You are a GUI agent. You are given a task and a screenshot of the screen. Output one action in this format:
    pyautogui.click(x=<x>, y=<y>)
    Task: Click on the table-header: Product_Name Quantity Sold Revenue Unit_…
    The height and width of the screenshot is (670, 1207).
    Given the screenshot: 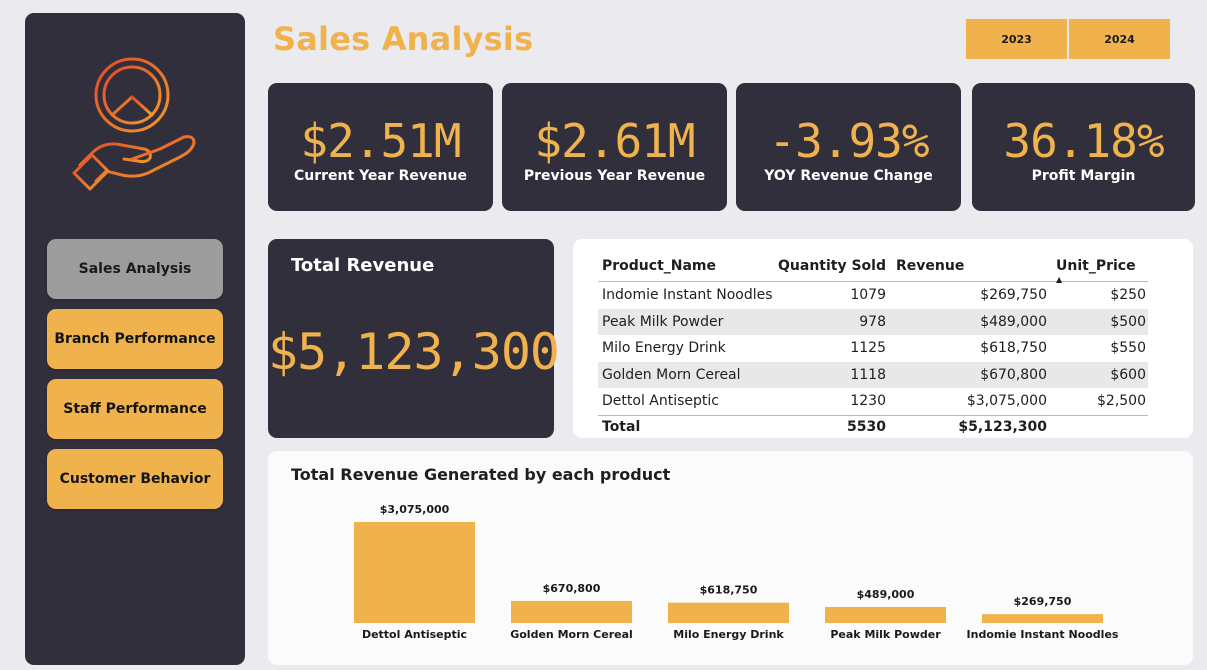 What is the action you would take?
    pyautogui.click(x=873, y=267)
    